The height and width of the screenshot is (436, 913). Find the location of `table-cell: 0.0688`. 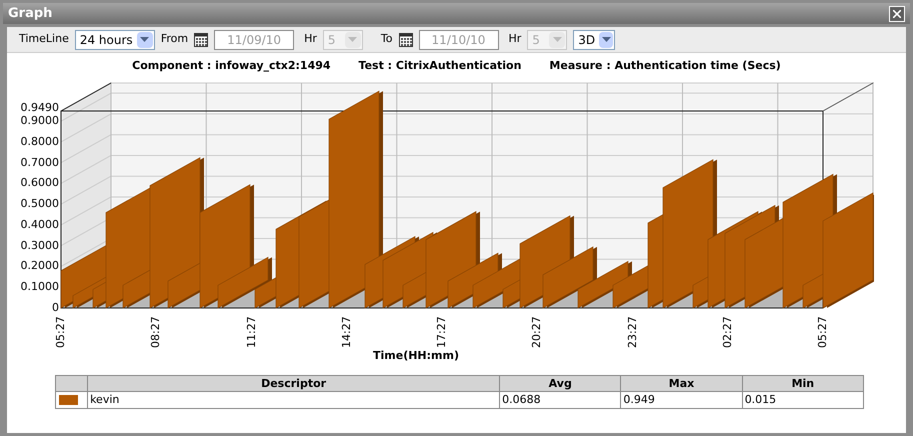

table-cell: 0.0688 is located at coordinates (560, 400).